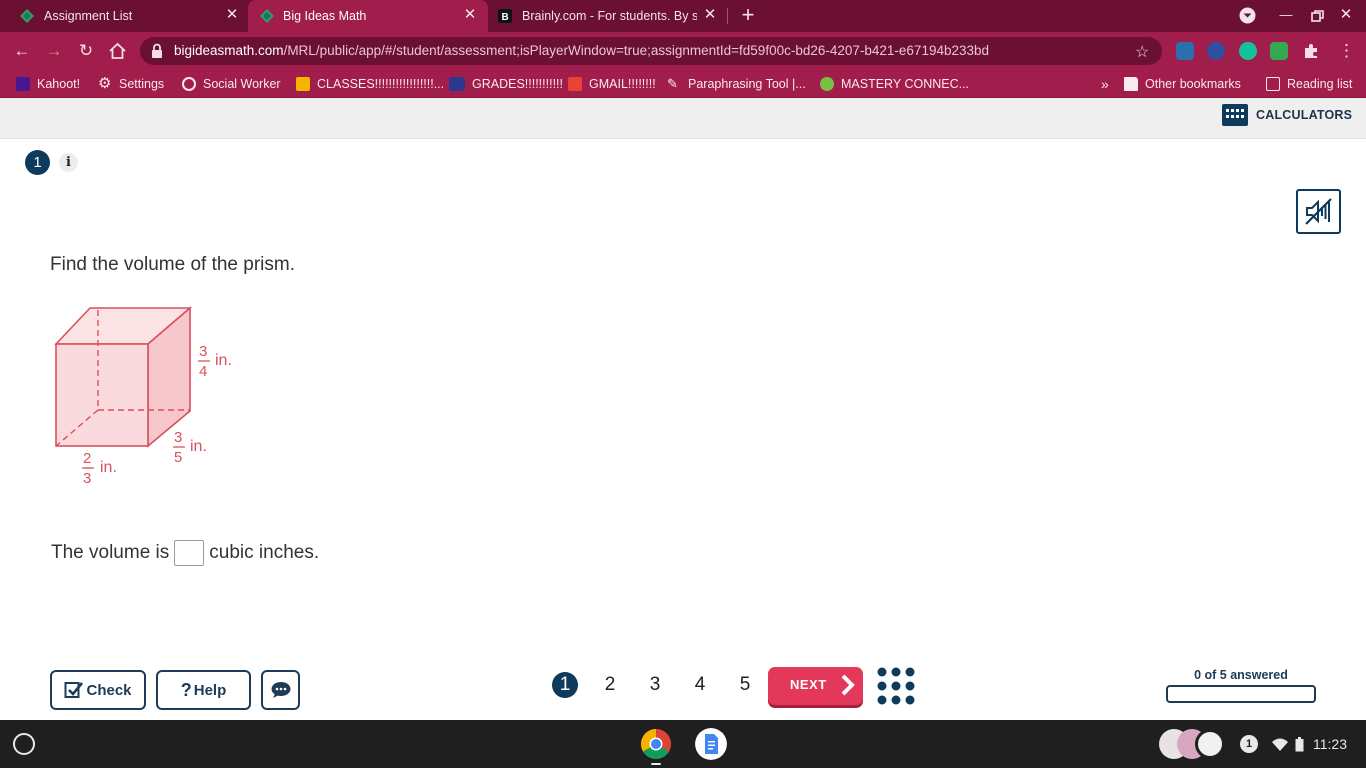 The width and height of the screenshot is (1366, 768). What do you see at coordinates (656, 744) in the screenshot?
I see `chrome-app-icon` at bounding box center [656, 744].